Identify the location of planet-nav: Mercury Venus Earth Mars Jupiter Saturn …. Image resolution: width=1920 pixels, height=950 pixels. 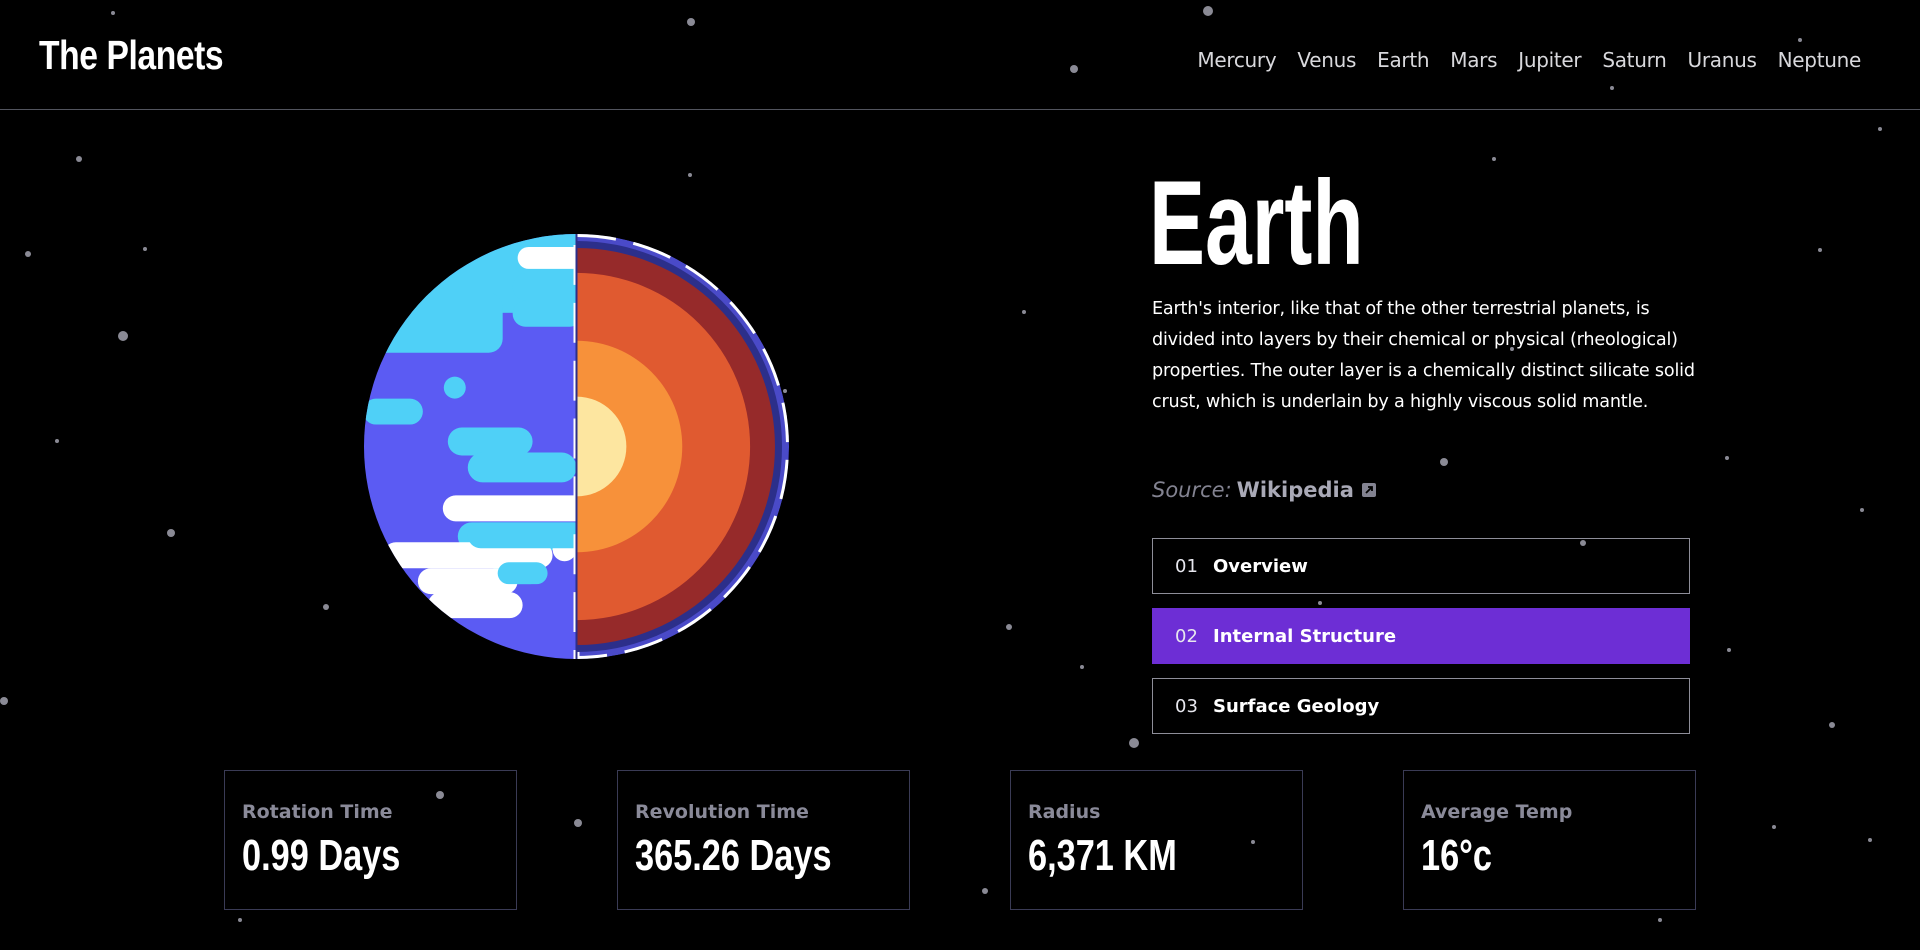
(1529, 60).